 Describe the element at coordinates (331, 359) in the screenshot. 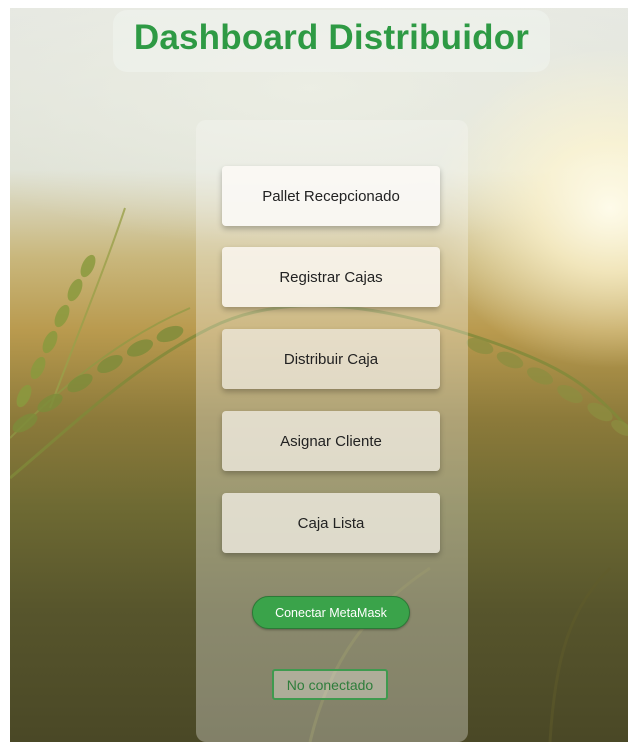

I see `distribuir-caja-button: Distribuir Caja` at that location.